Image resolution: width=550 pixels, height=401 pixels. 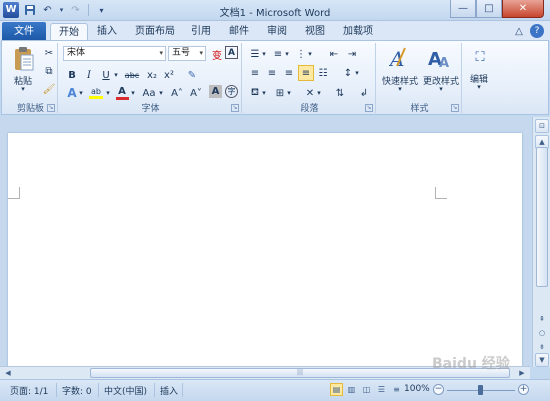 I want to click on vertical-scroll-thumb, so click(x=542, y=217).